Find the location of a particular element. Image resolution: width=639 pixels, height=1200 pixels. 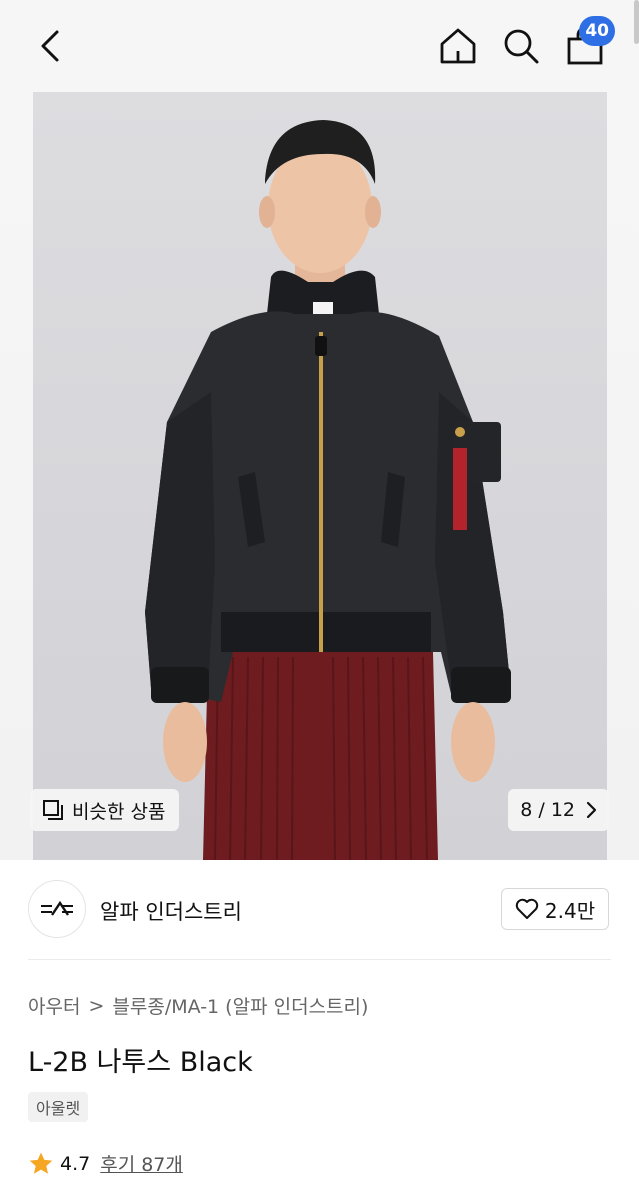

home-icon is located at coordinates (458, 46).